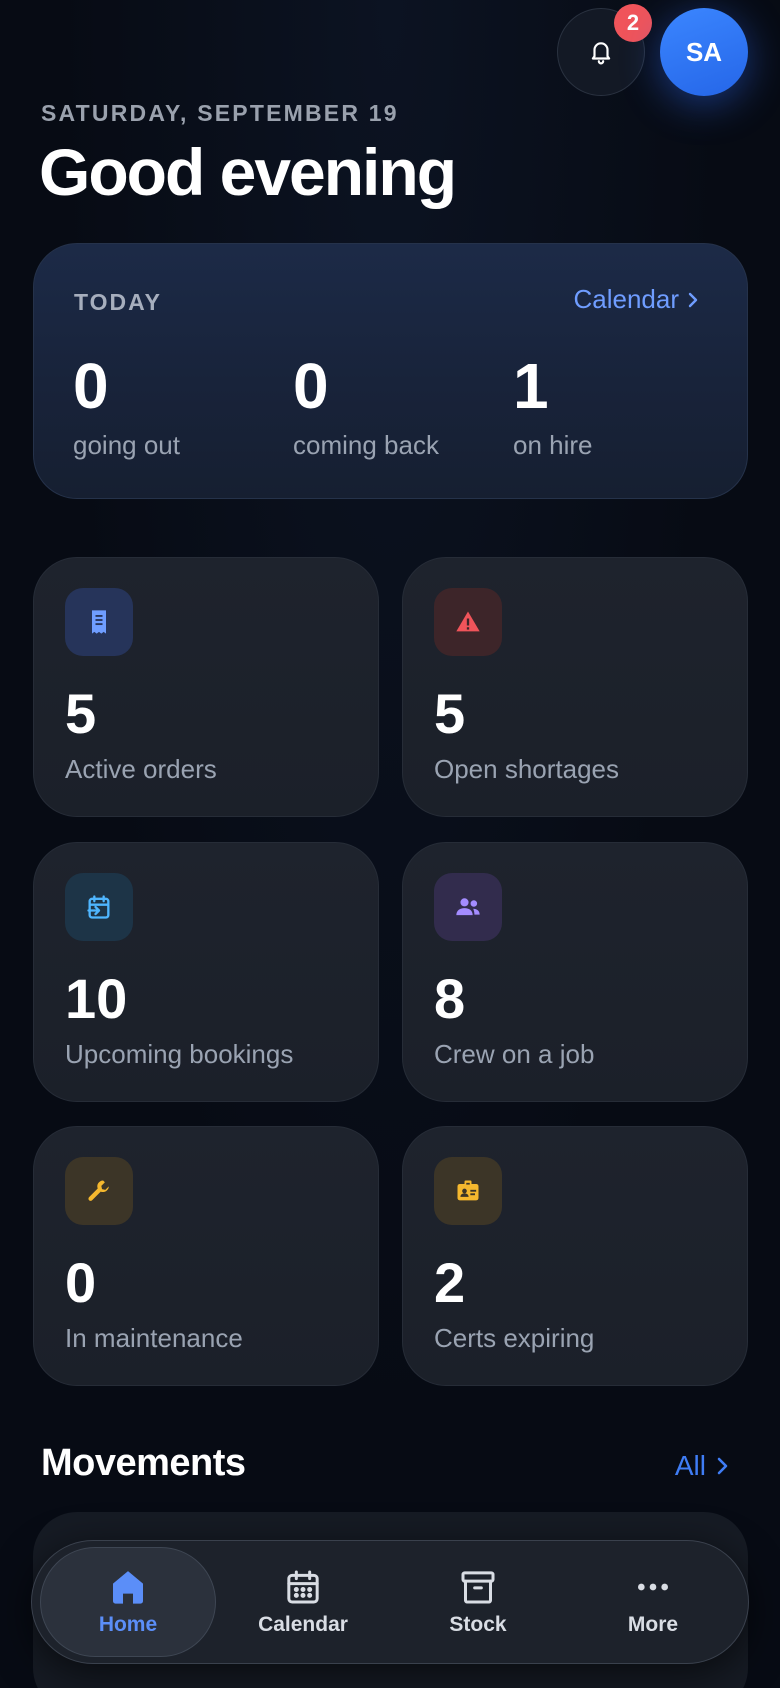  What do you see at coordinates (96, 998) in the screenshot?
I see `tile-value: 10` at bounding box center [96, 998].